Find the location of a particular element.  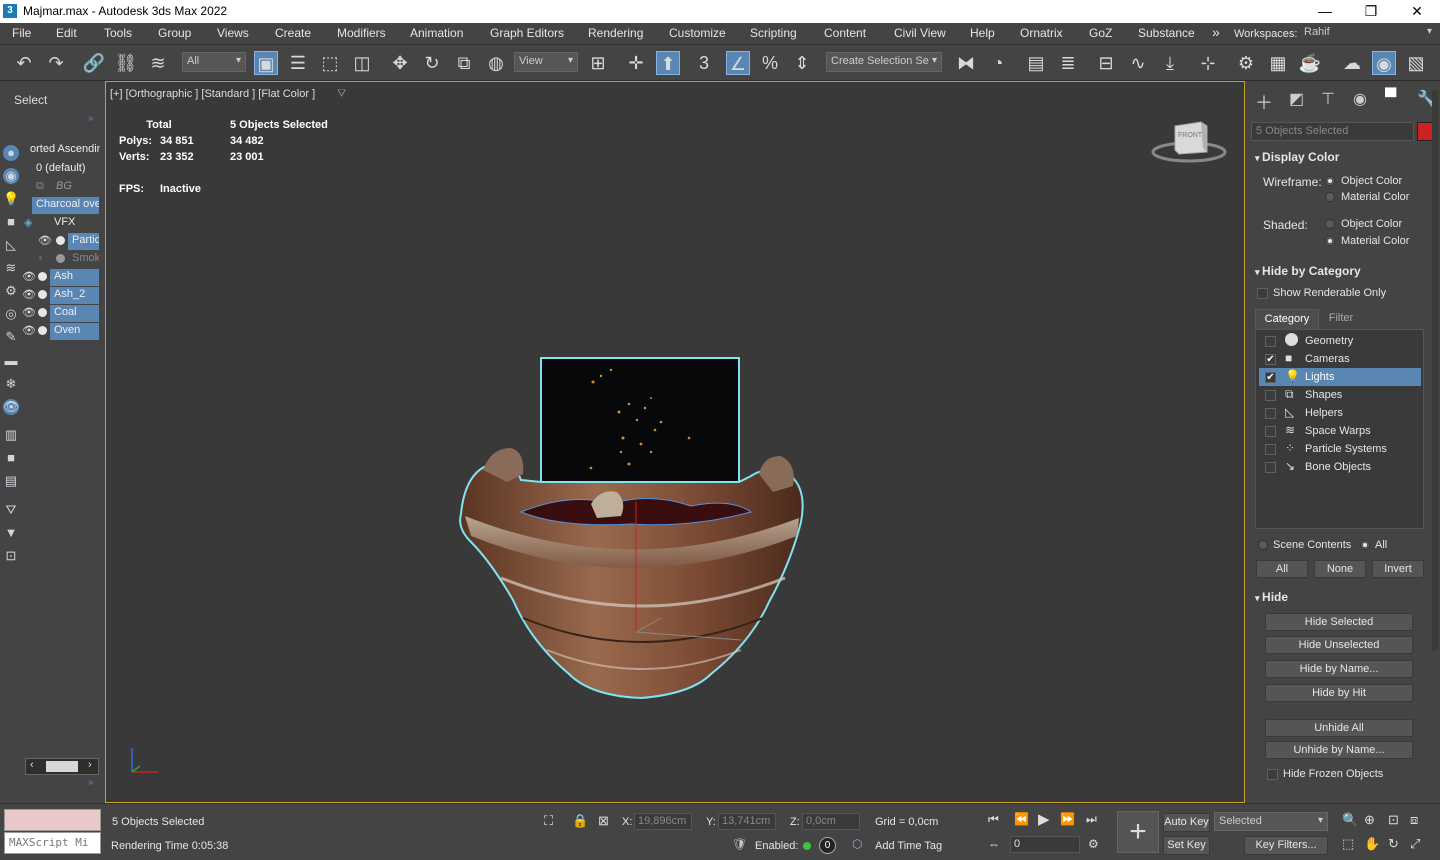

move-icon: ✥ is located at coordinates (400, 63).